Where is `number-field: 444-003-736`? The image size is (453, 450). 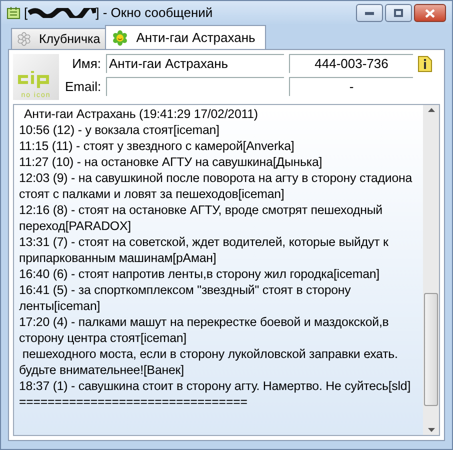 number-field: 444-003-736 is located at coordinates (351, 64).